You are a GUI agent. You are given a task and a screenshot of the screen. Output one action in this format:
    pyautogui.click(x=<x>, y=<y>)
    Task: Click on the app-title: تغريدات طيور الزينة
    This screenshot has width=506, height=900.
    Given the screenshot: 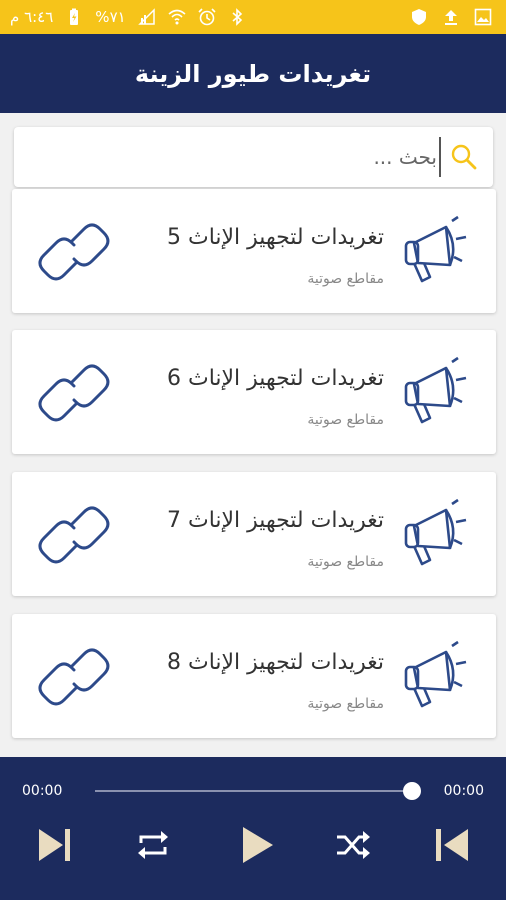 What is the action you would take?
    pyautogui.click(x=253, y=73)
    